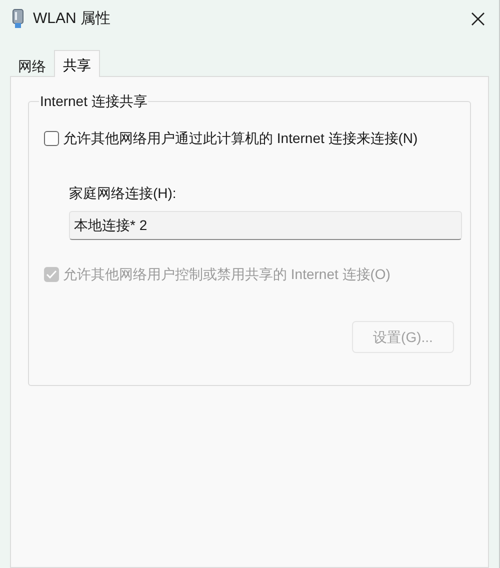  Describe the element at coordinates (93, 101) in the screenshot. I see `group-title: Internet 连接共享` at that location.